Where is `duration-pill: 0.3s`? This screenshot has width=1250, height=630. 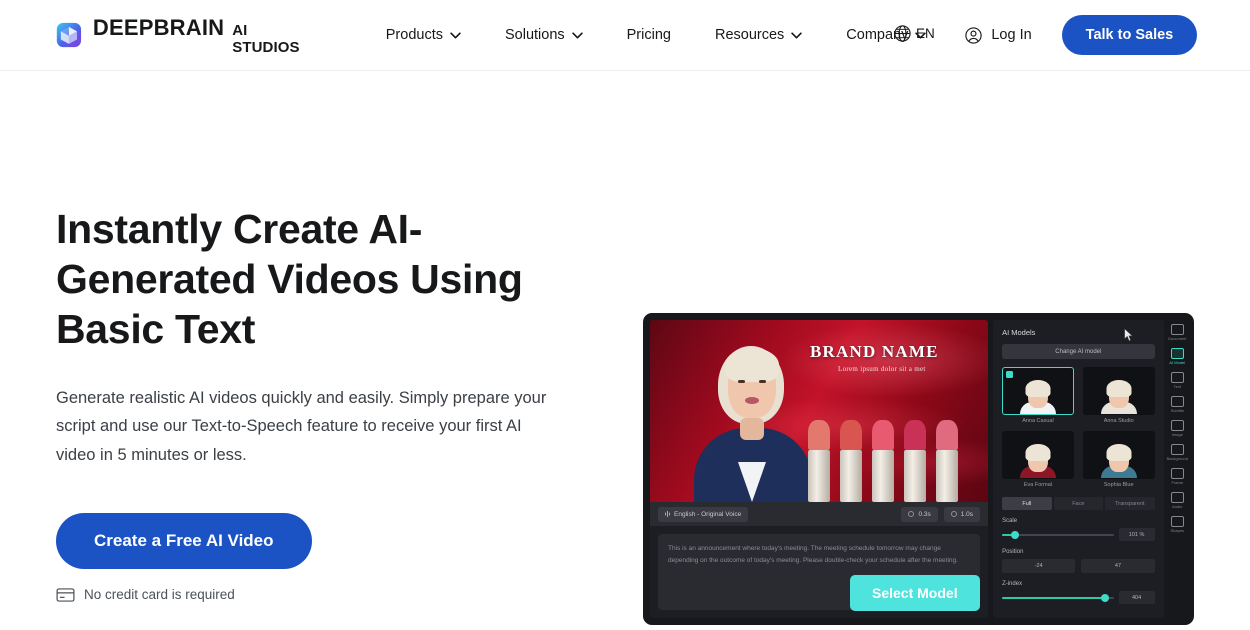 duration-pill: 0.3s is located at coordinates (919, 514).